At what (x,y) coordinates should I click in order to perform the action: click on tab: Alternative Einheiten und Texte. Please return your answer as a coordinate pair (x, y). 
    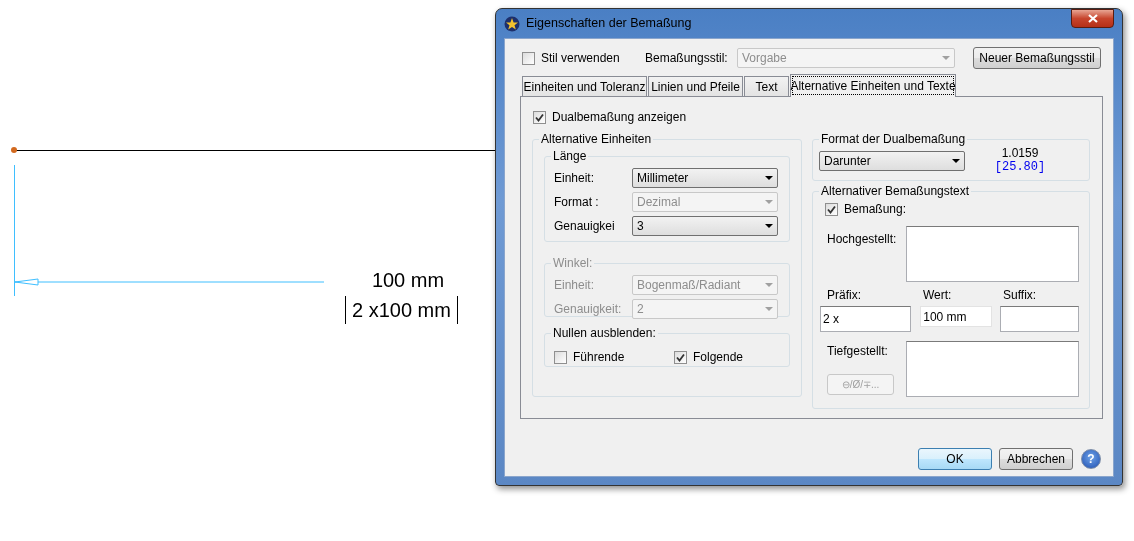
    Looking at the image, I should click on (873, 85).